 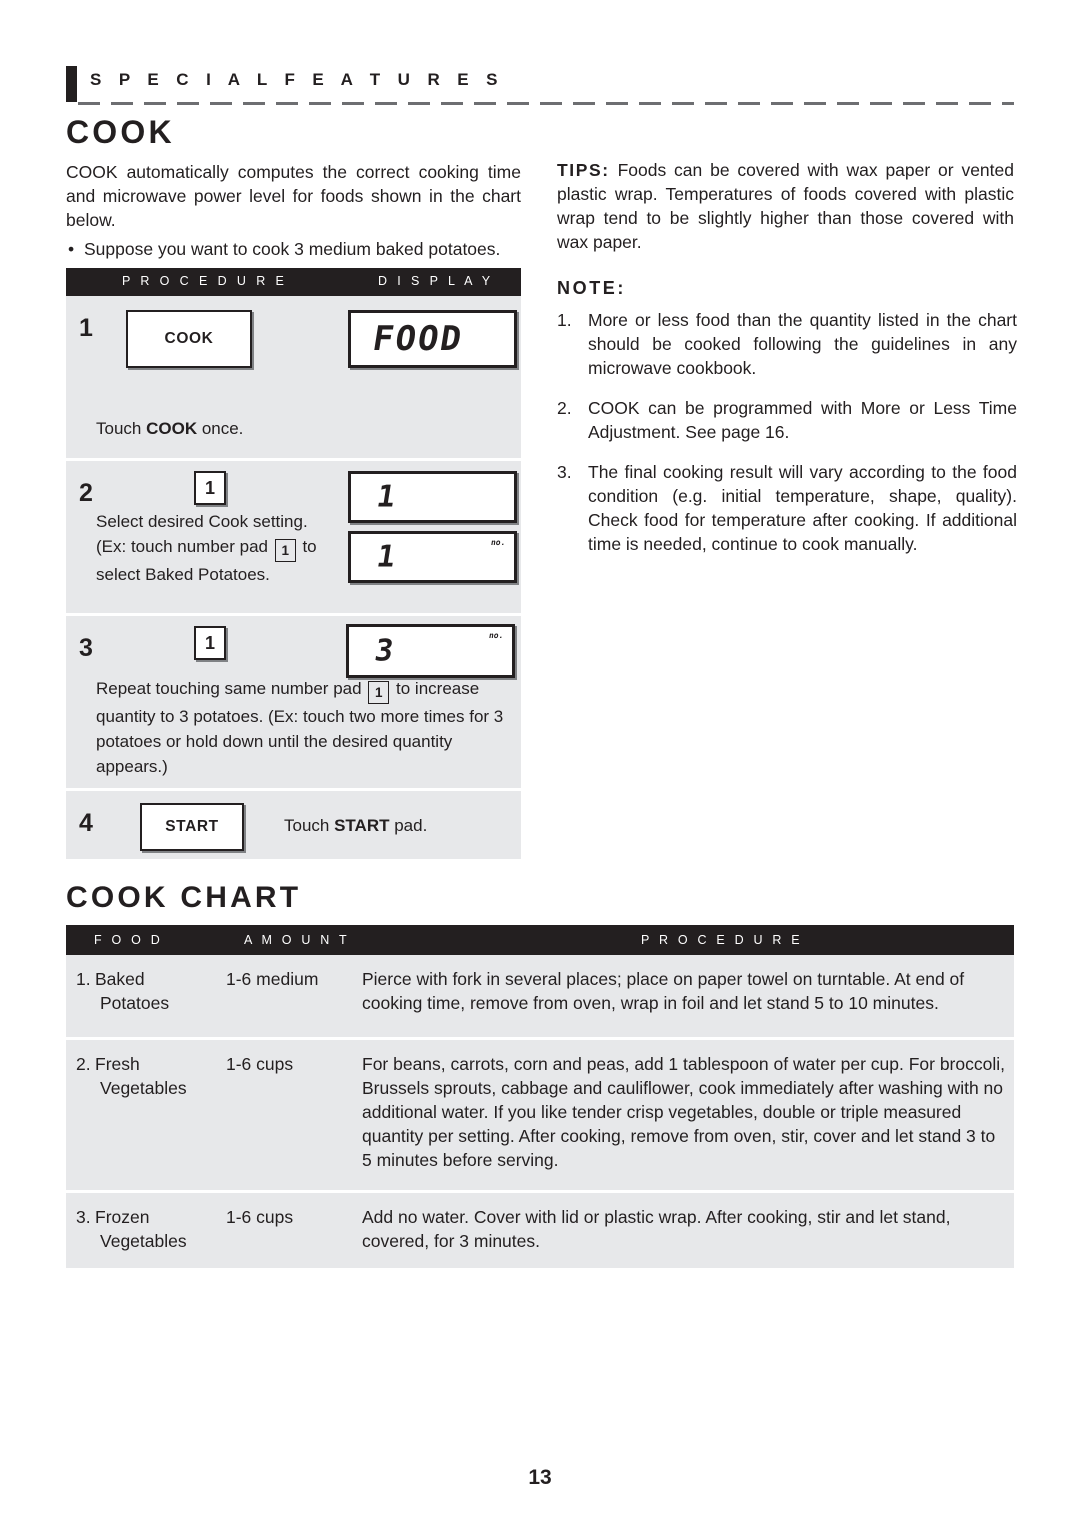 What do you see at coordinates (172, 428) in the screenshot?
I see `step-1-text-bold: COOK` at bounding box center [172, 428].